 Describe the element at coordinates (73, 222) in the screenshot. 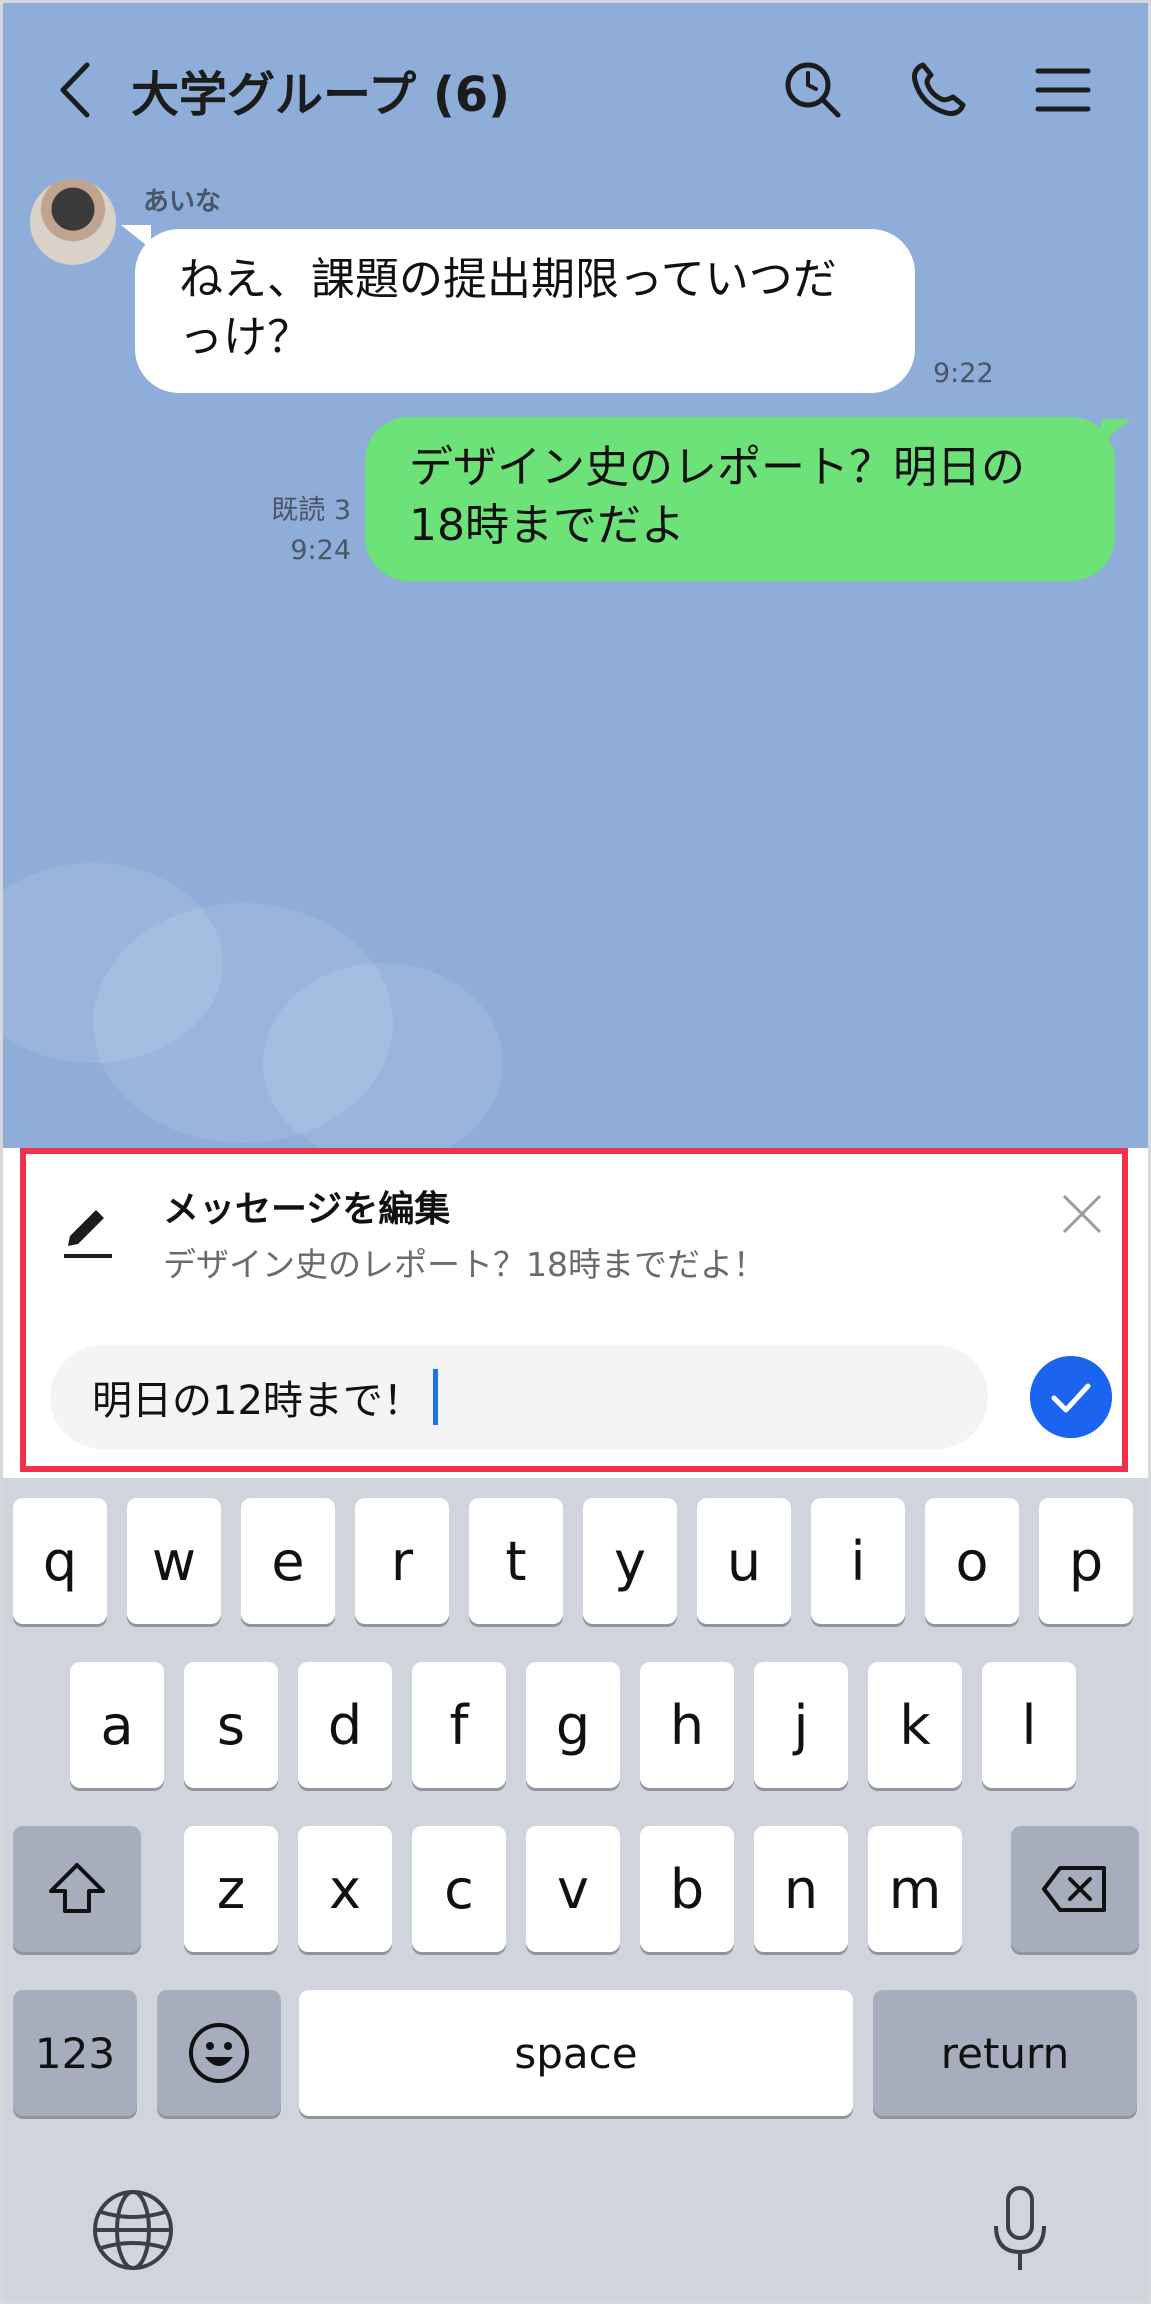

I see `avatar` at that location.